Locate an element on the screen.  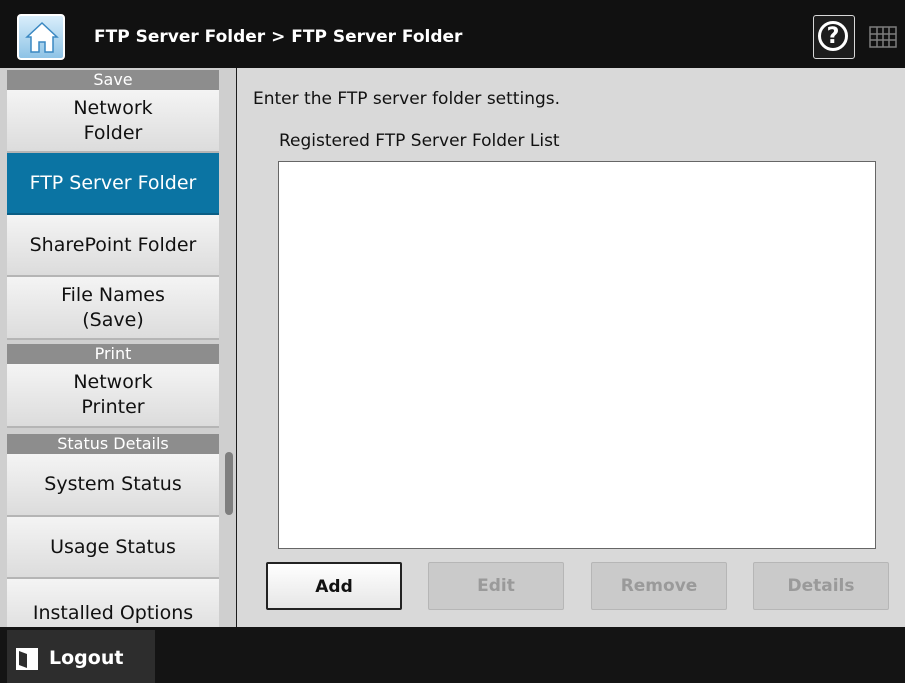
remove-button: Remove is located at coordinates (659, 586).